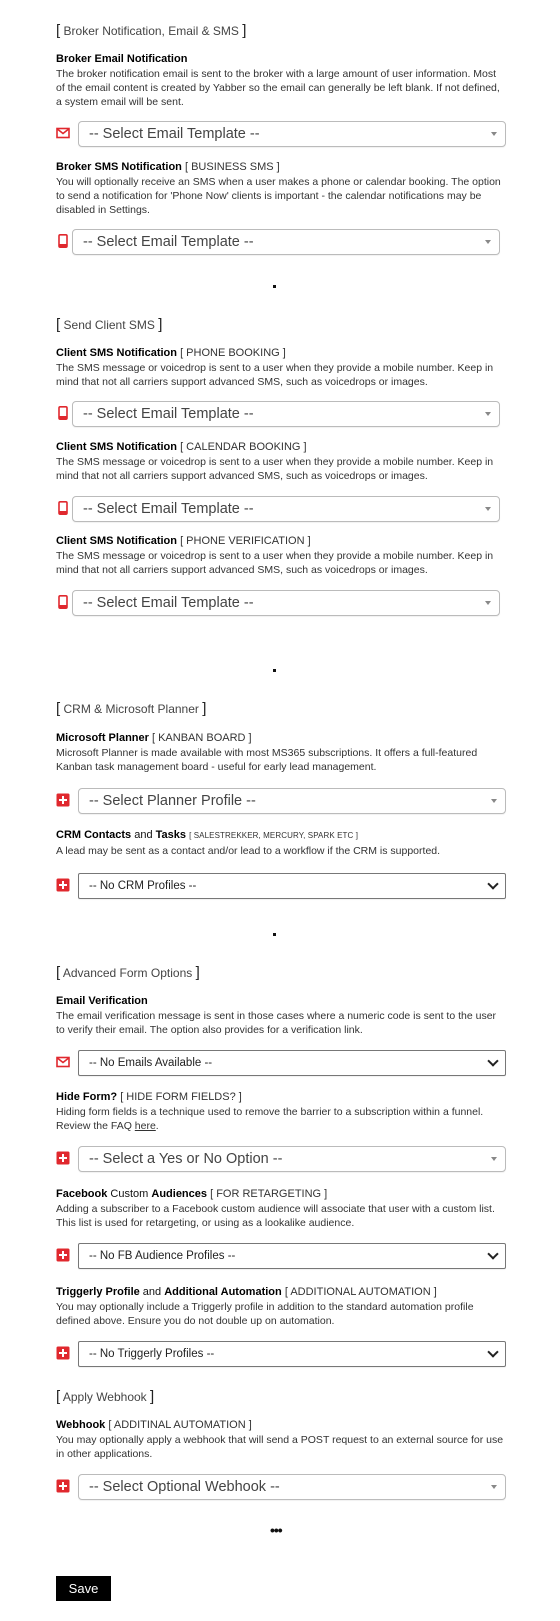  Describe the element at coordinates (131, 708) in the screenshot. I see `section-title-crm: [ CRM & Microsoft Planner ]` at that location.